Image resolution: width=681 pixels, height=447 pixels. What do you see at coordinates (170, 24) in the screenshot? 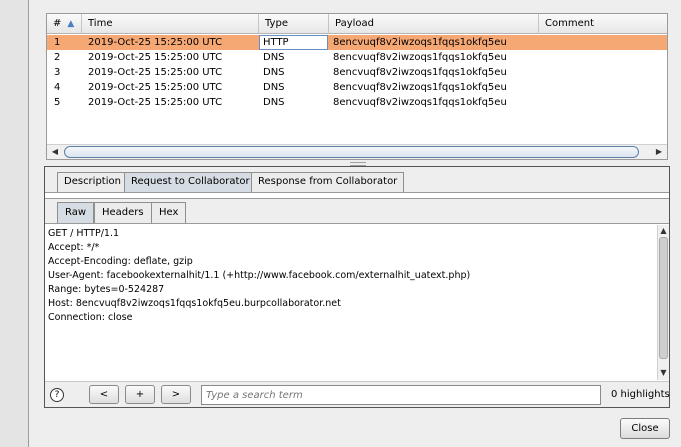
I see `column-header-time: Time` at bounding box center [170, 24].